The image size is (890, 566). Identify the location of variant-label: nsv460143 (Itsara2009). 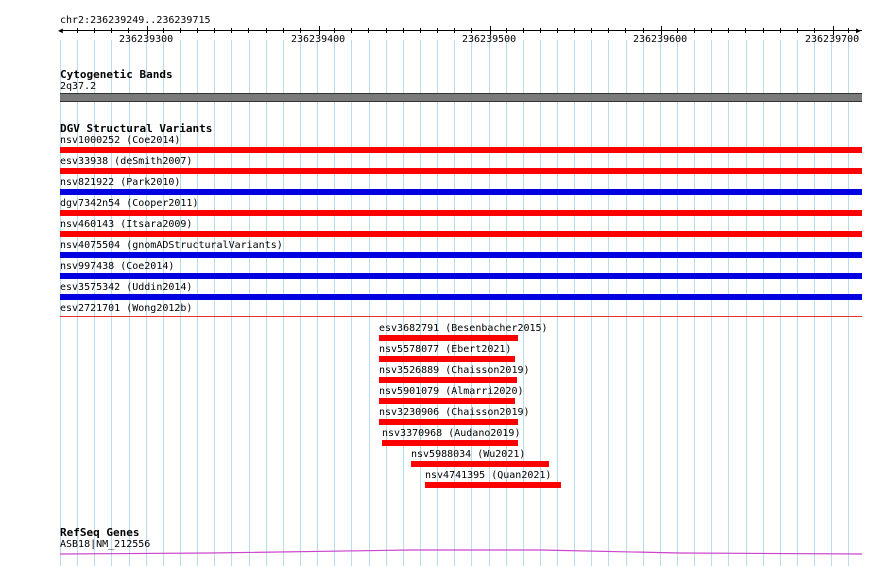
(126, 224).